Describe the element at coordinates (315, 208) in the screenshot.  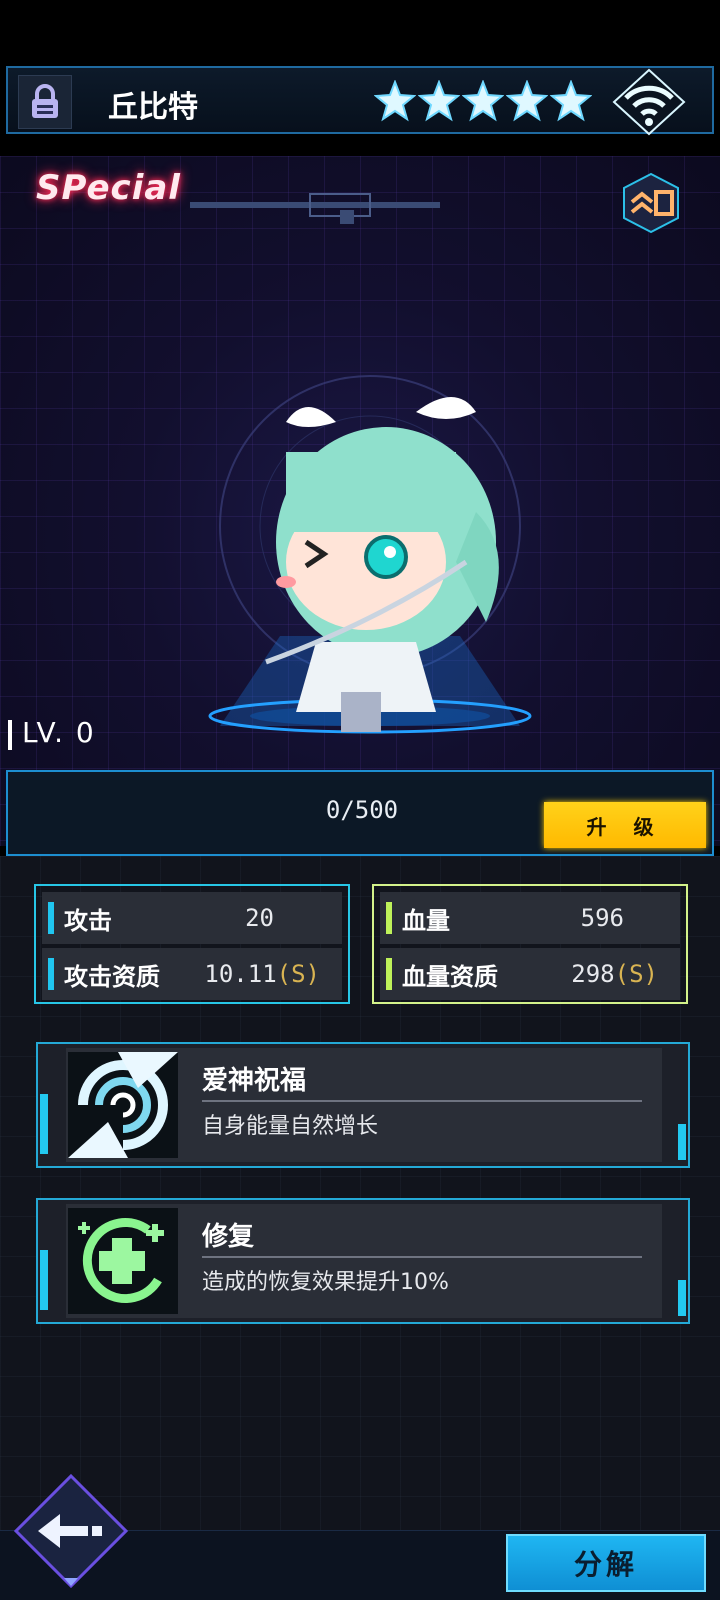
I see `decorative-weapon-line` at that location.